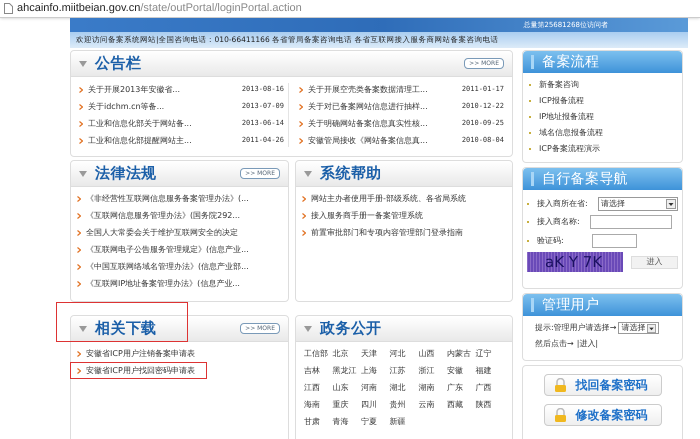  What do you see at coordinates (571, 132) in the screenshot?
I see `process-link: 域名信息报备流程` at bounding box center [571, 132].